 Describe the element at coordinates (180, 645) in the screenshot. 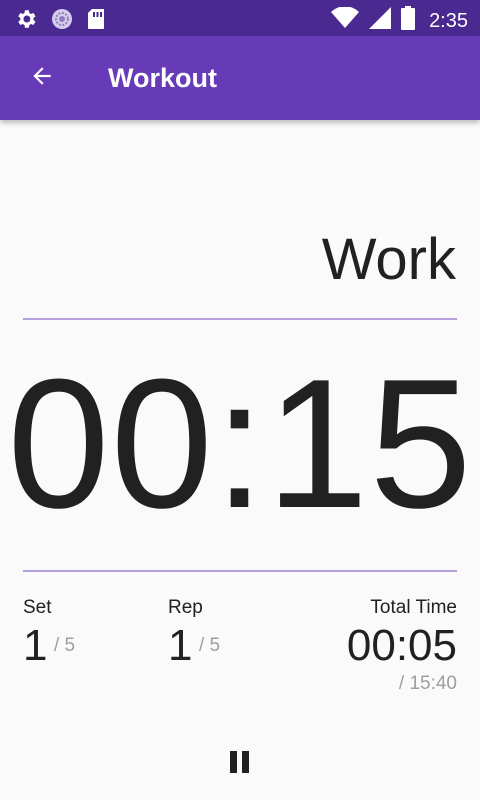

I see `rep-current: 1` at that location.